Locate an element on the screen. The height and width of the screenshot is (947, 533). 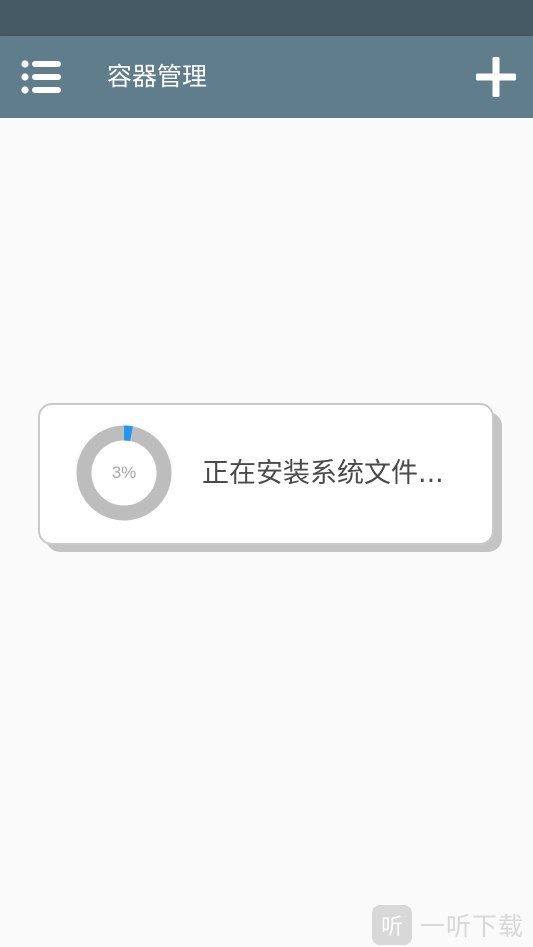
plus-icon is located at coordinates (496, 77).